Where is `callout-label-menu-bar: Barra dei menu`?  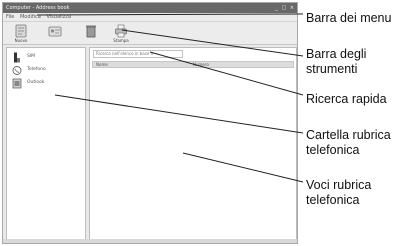 callout-label-menu-bar: Barra dei menu is located at coordinates (349, 18).